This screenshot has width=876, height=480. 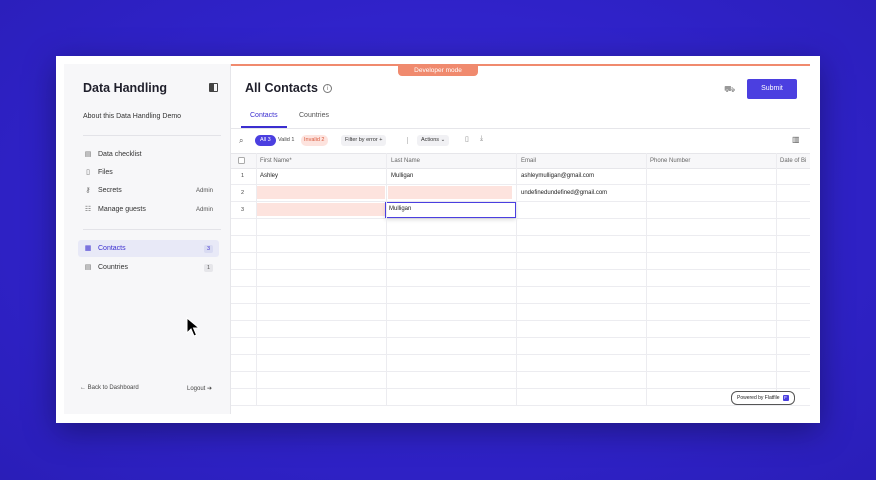 I want to click on sidebar-item-data-checklist: ▤ Data checklist, so click(x=148, y=154).